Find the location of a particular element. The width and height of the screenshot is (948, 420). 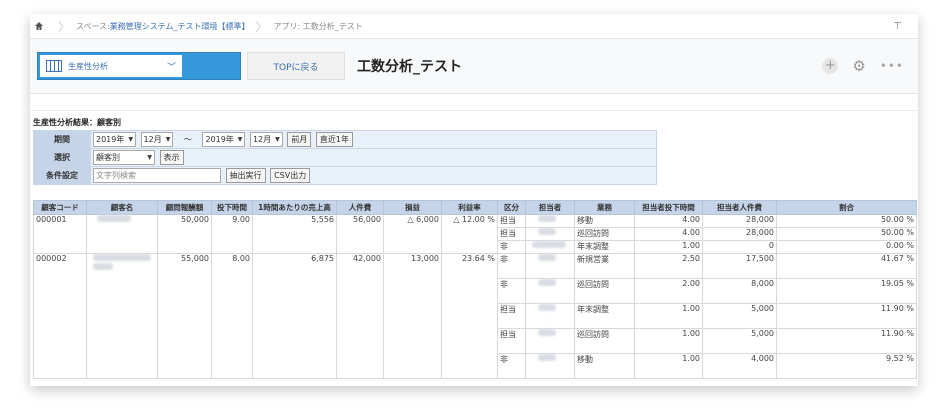

hours: 9.00 is located at coordinates (232, 234).